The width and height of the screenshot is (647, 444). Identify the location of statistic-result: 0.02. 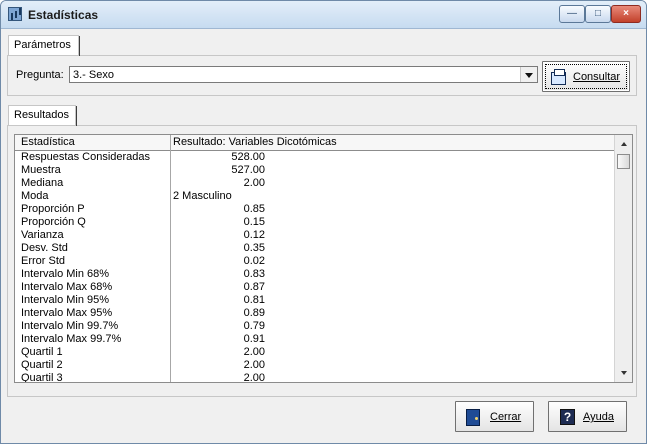
(254, 261).